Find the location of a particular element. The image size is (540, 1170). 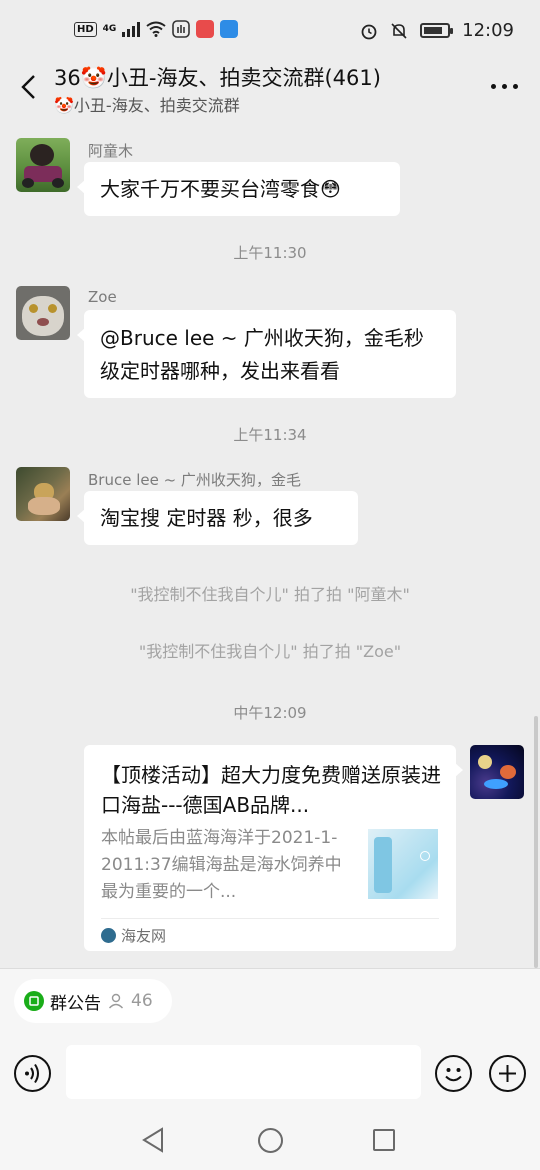

message-bubble: 淘宝搜 定时器 秒，很多 is located at coordinates (217, 518).